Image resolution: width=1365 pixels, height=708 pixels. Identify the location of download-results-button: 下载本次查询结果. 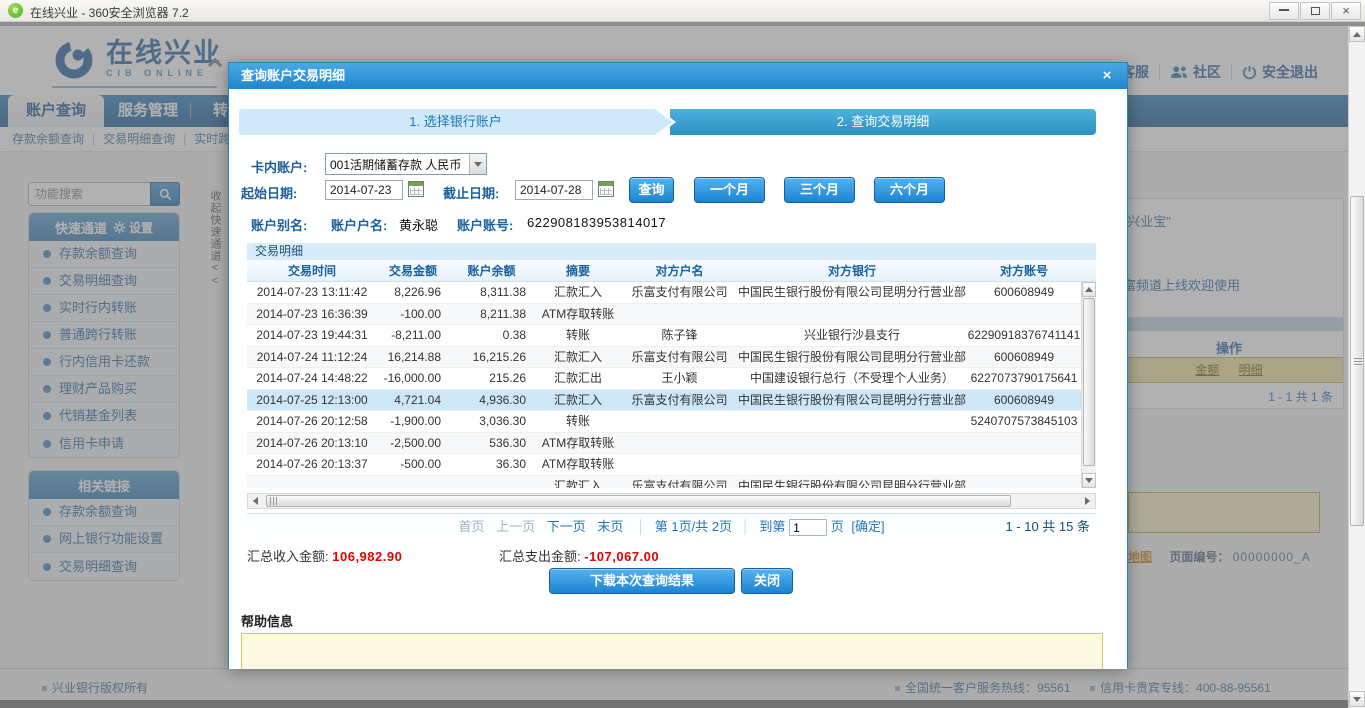
(642, 581).